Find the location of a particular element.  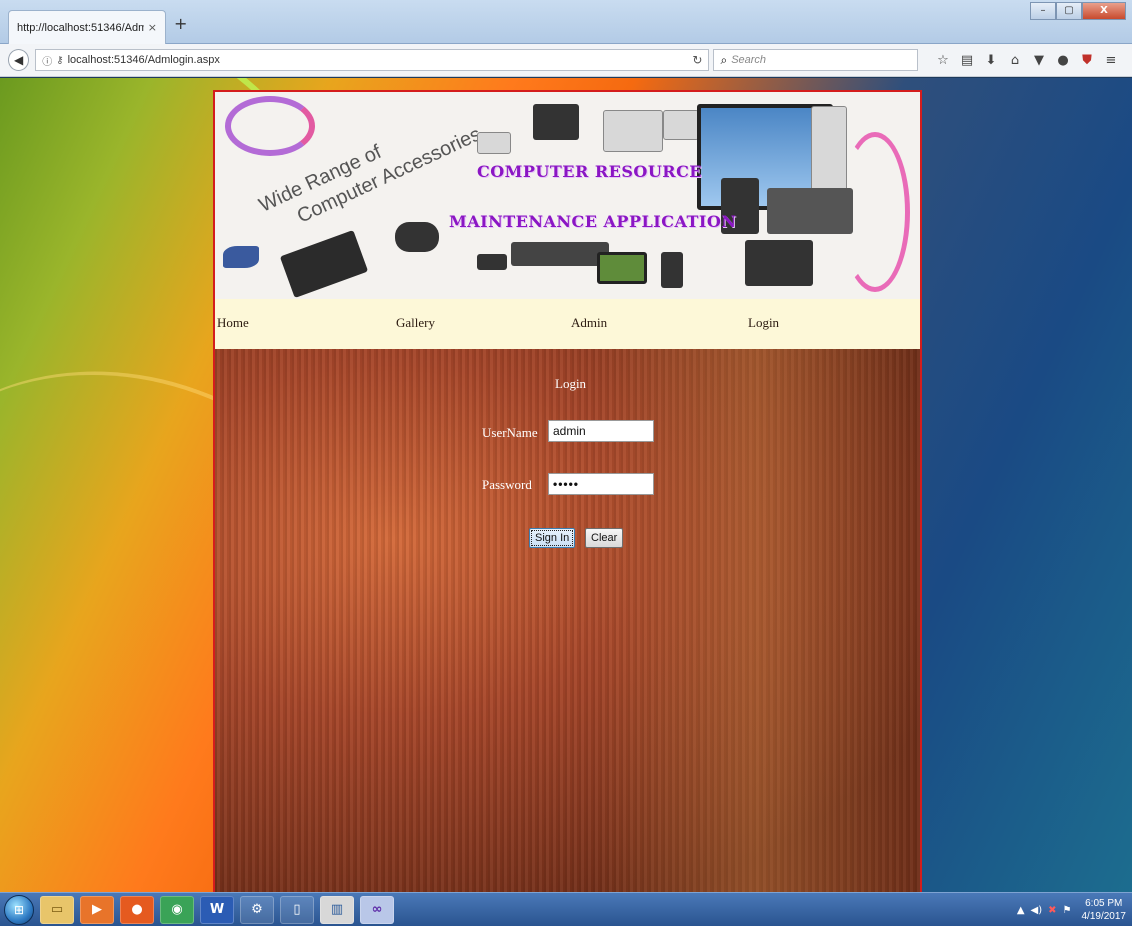

minimize-button: – is located at coordinates (1043, 11).